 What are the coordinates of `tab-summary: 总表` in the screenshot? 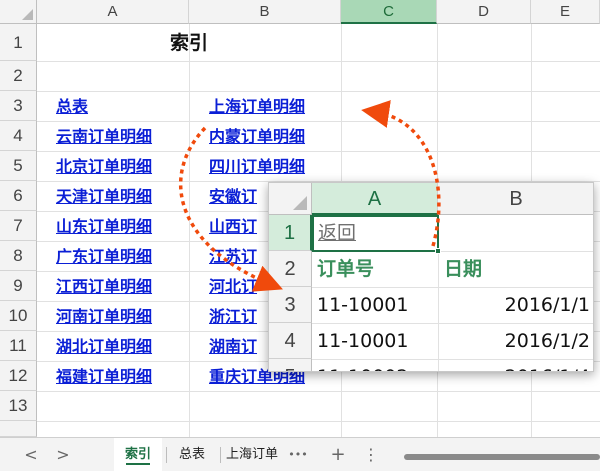 It's located at (192, 454).